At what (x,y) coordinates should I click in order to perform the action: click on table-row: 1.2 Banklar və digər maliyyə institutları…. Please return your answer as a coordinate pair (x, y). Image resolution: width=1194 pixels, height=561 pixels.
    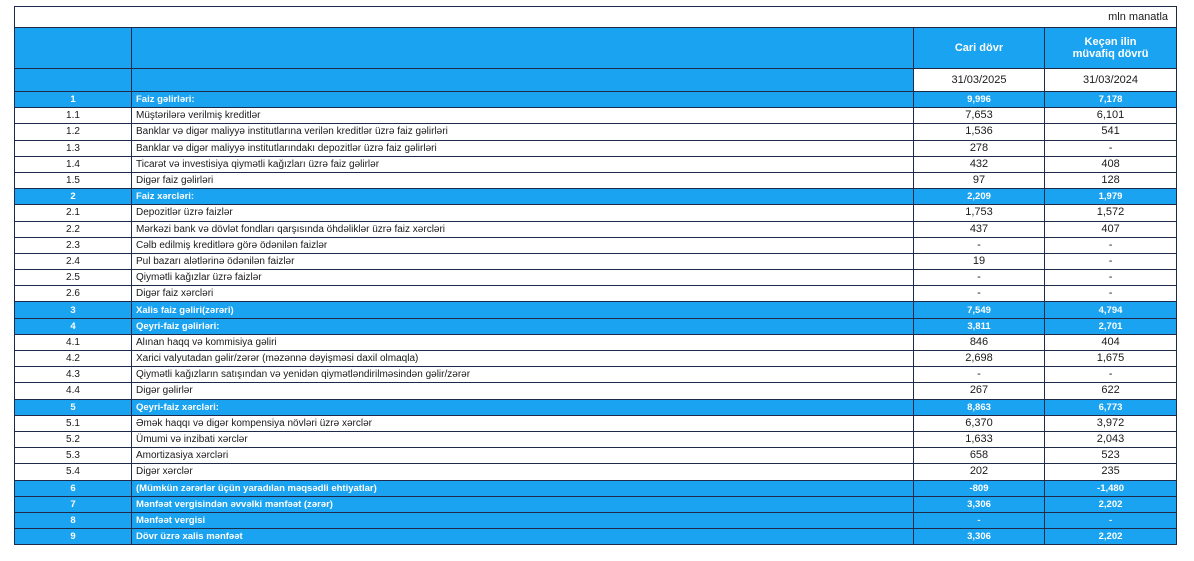
    Looking at the image, I should click on (596, 132).